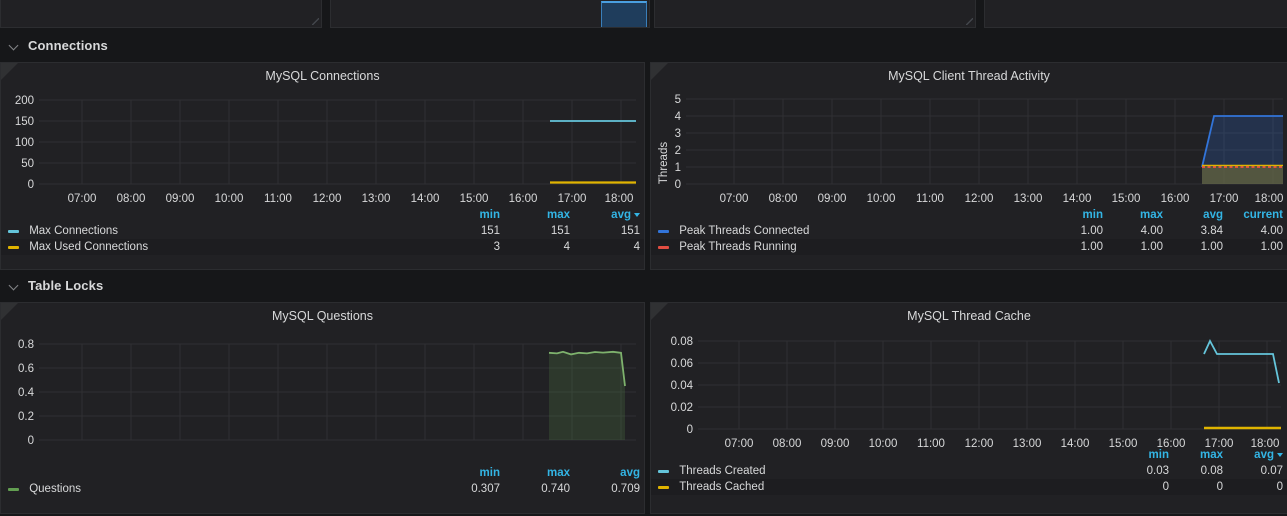  I want to click on svg-text: 3, so click(678, 134).